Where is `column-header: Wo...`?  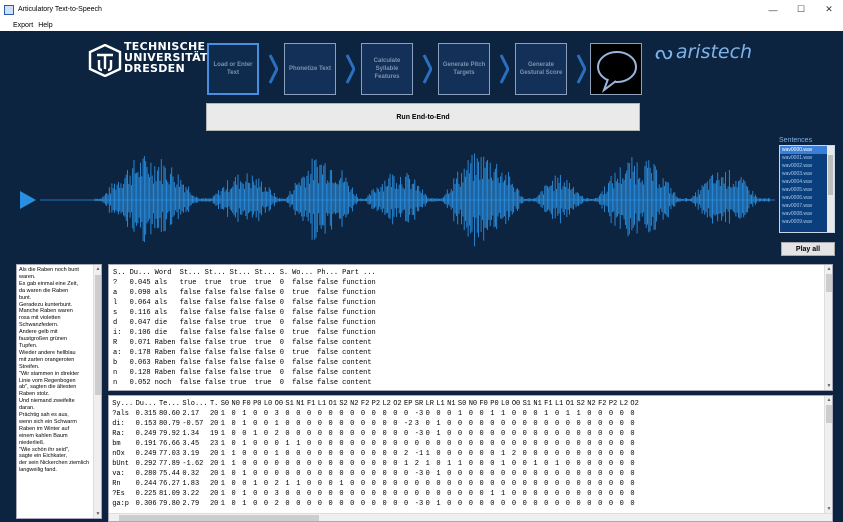
column-header: Wo... is located at coordinates (302, 273).